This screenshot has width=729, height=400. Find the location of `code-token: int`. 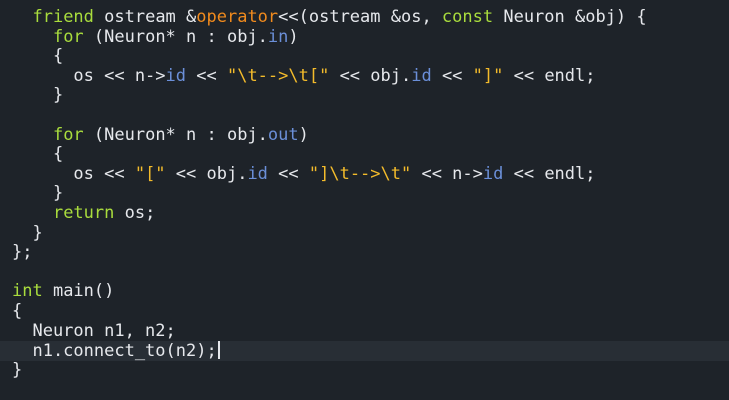

code-token: int is located at coordinates (27, 291).